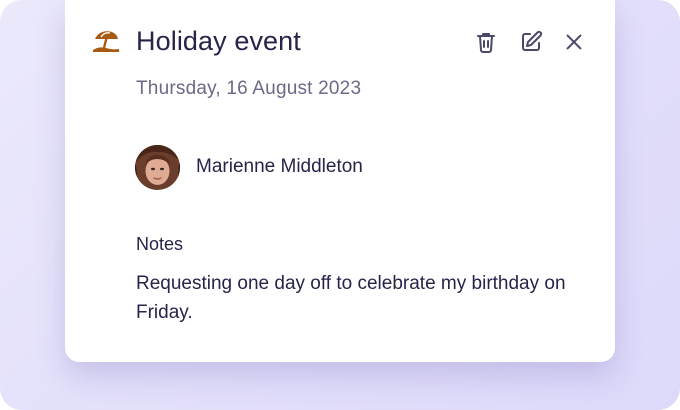 The image size is (680, 410). I want to click on event-title: Holiday event, so click(218, 41).